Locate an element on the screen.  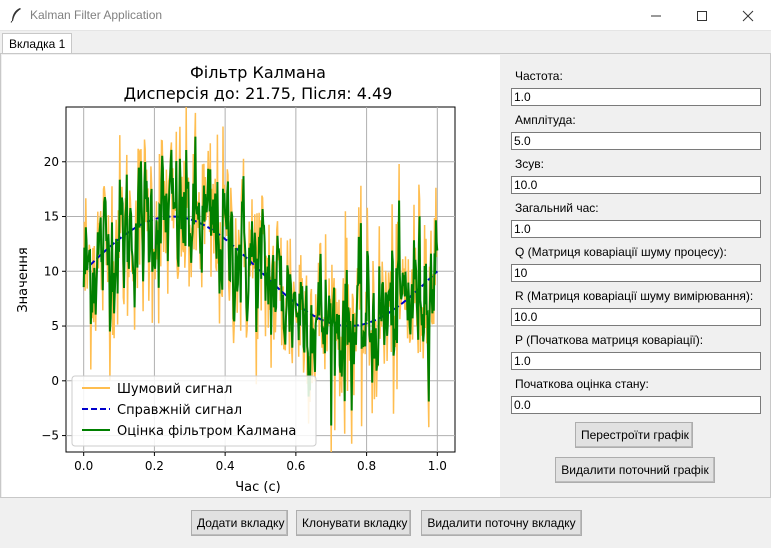
close-button is located at coordinates (748, 15).